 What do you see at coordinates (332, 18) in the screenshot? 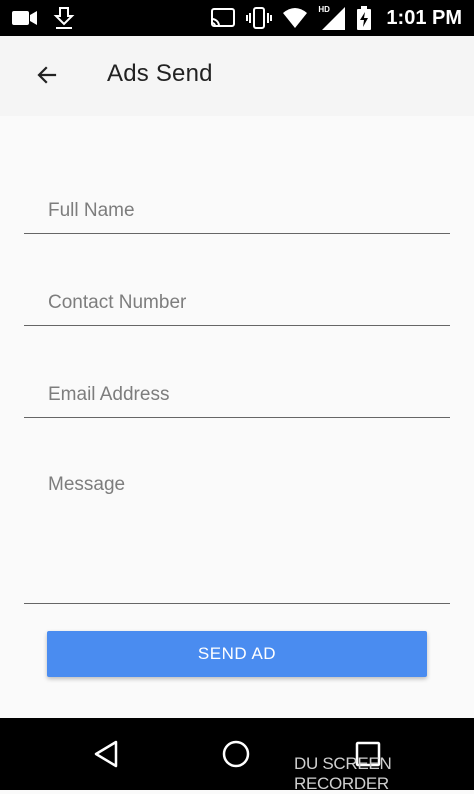
I see `signal-icon: HD` at bounding box center [332, 18].